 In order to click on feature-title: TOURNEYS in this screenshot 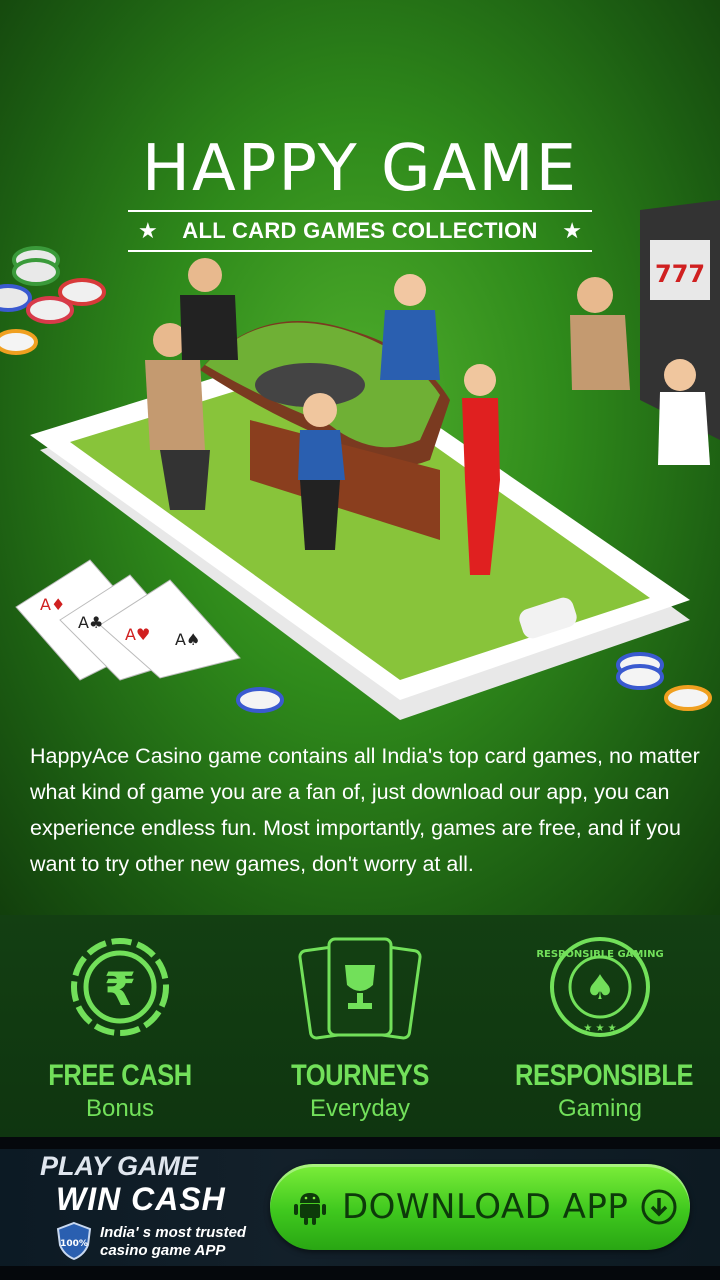, I will do `click(360, 1075)`.